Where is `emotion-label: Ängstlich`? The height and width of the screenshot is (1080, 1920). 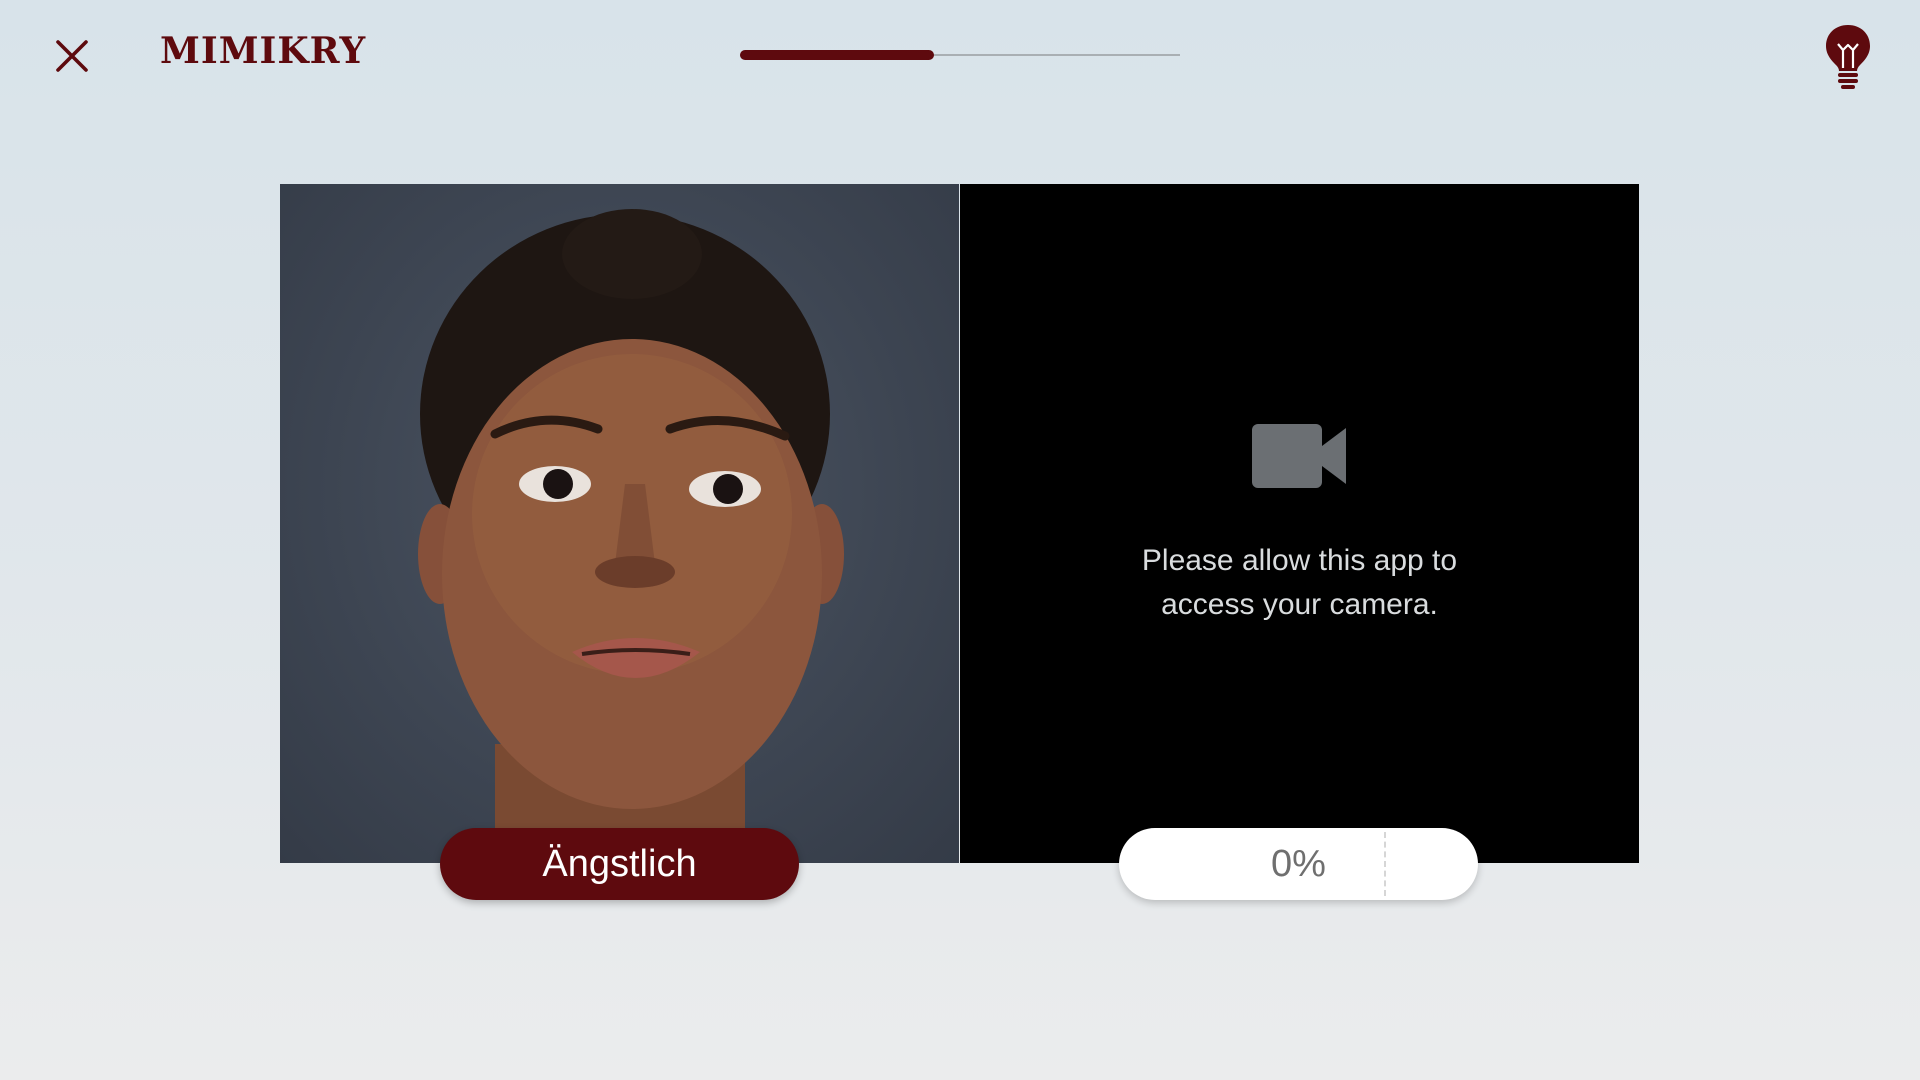
emotion-label: Ängstlich is located at coordinates (619, 864).